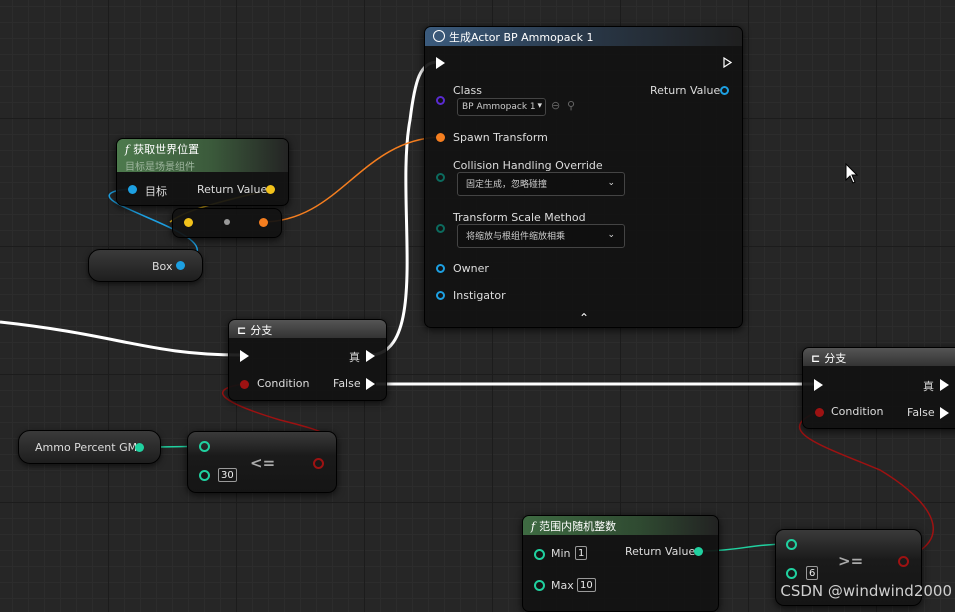  Describe the element at coordinates (440, 63) in the screenshot. I see `spawn-exec-in-pin` at that location.